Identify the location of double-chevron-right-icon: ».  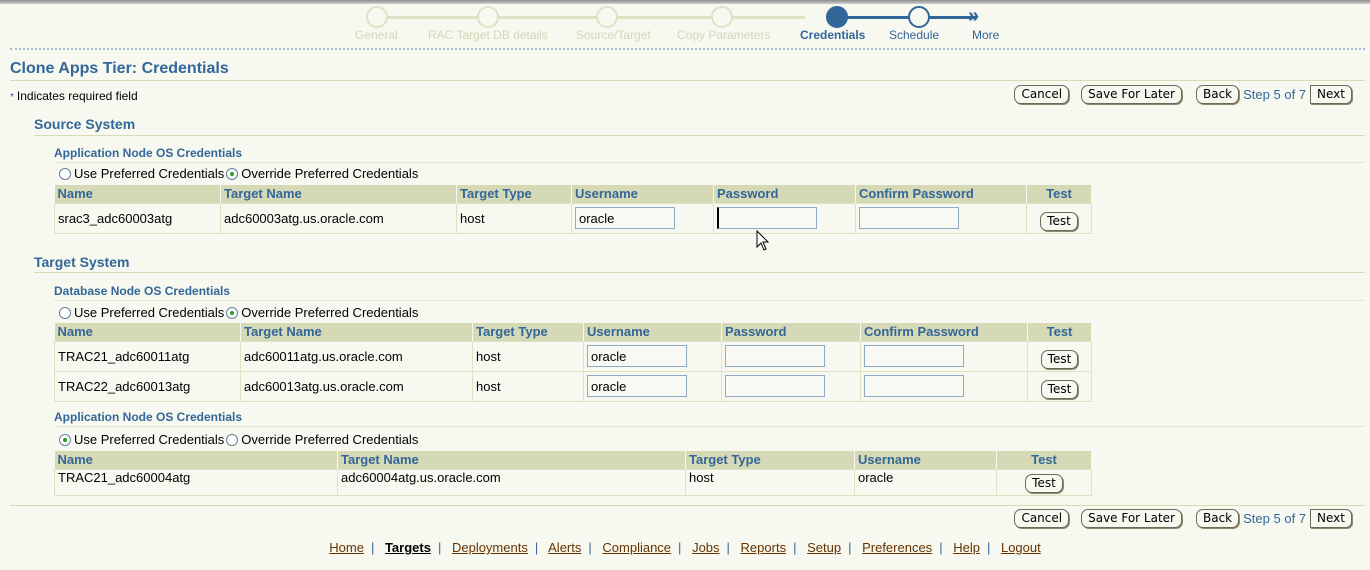
(973, 16).